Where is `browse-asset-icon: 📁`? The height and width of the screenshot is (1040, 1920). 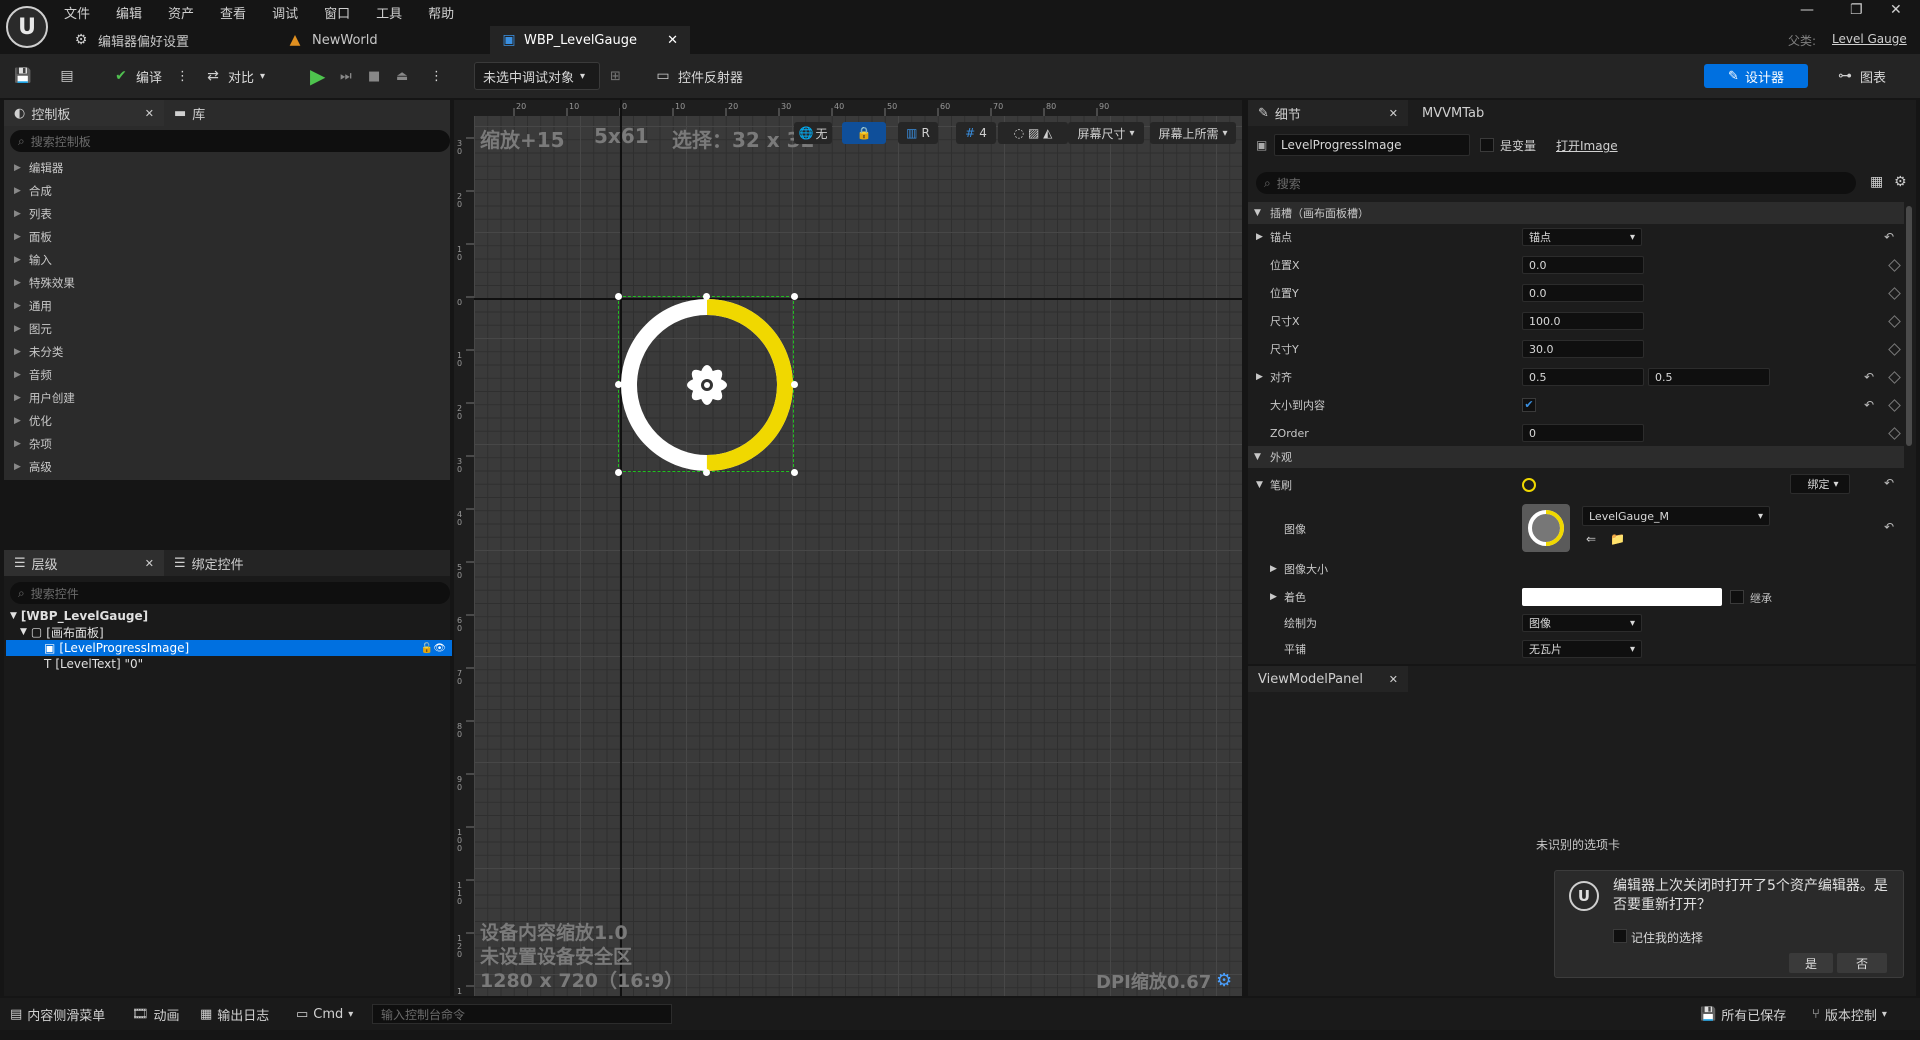 browse-asset-icon: 📁 is located at coordinates (1617, 539).